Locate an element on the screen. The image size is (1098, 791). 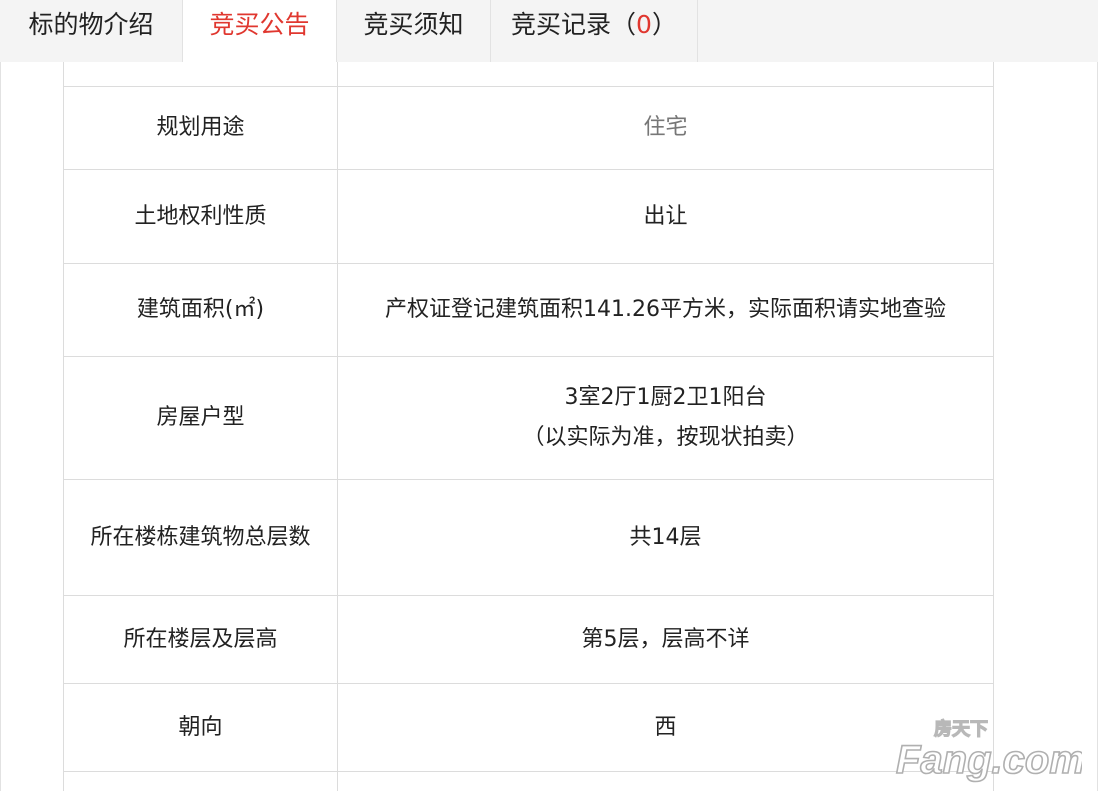
table-row-value: 产权证登记建筑面积141.26平方米，实际面积请实地查验 is located at coordinates (665, 309).